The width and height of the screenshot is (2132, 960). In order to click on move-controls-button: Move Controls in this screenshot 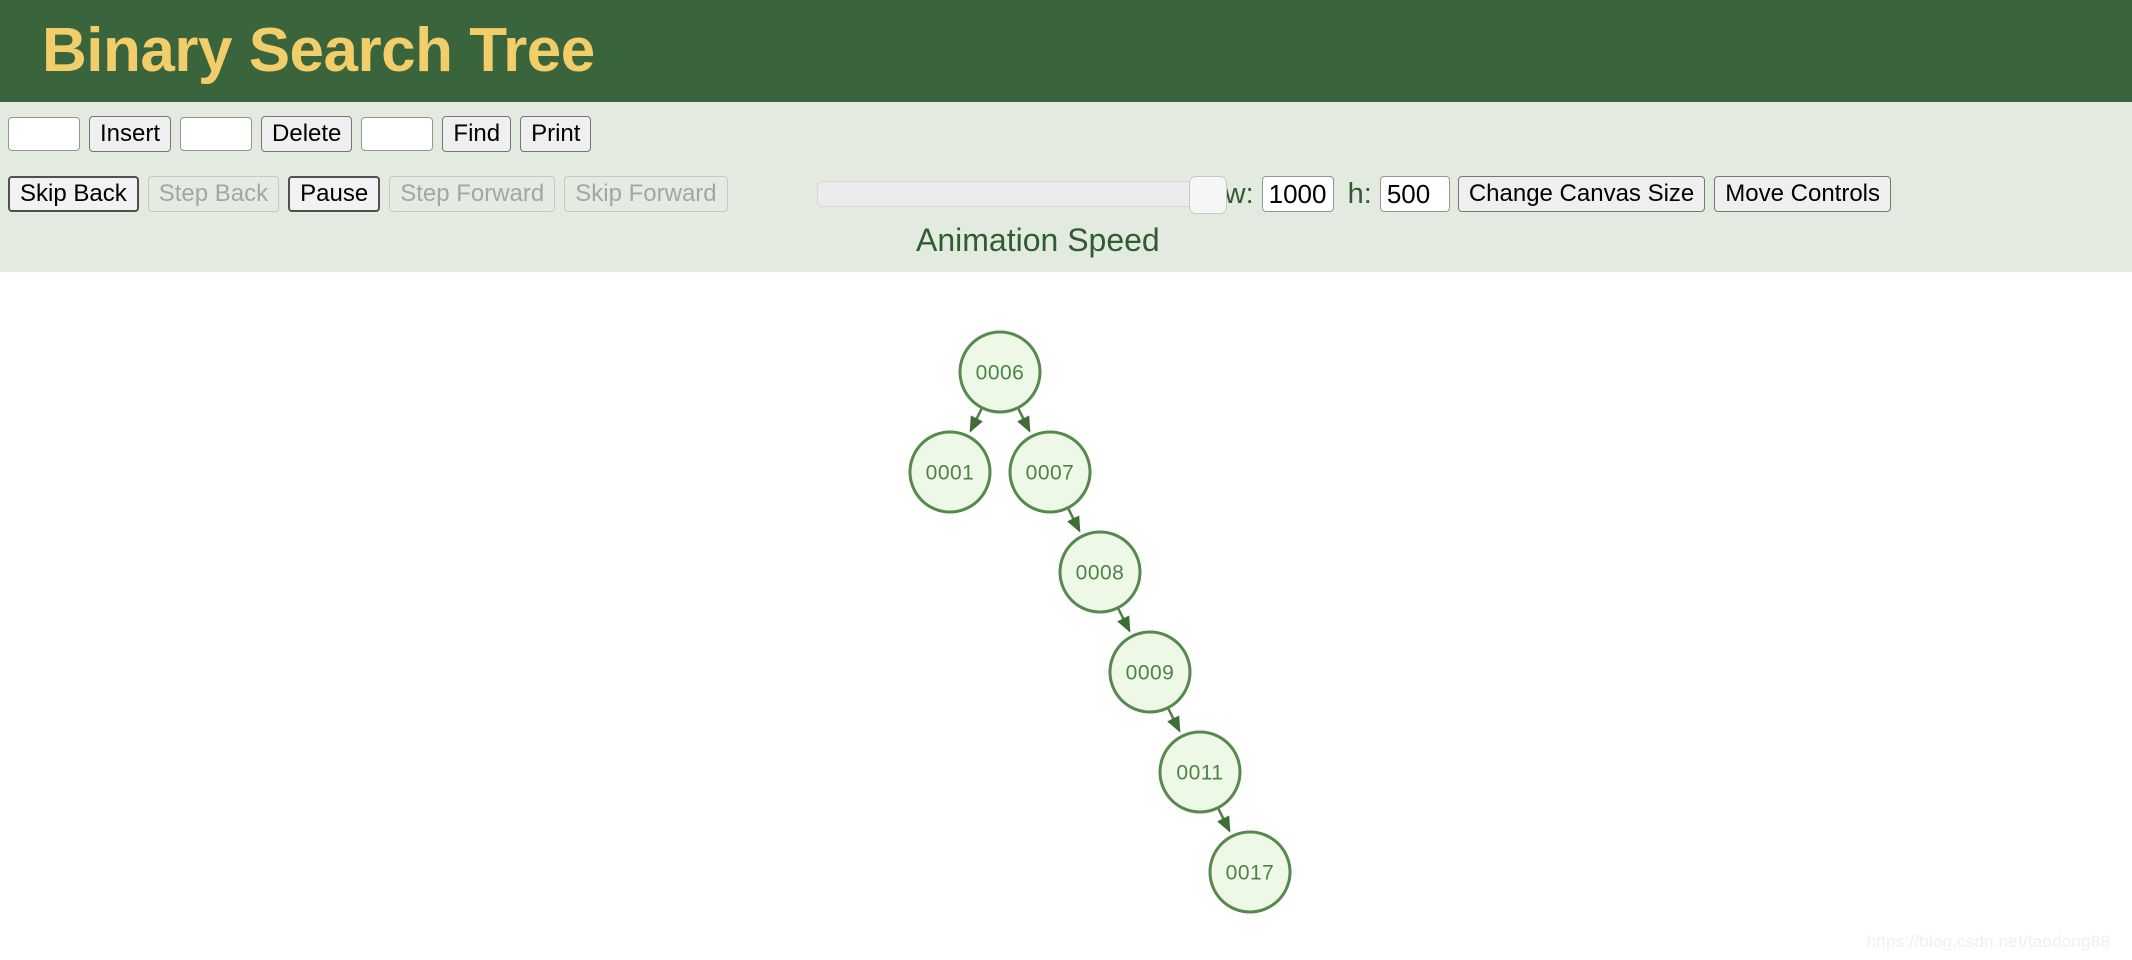, I will do `click(1803, 194)`.